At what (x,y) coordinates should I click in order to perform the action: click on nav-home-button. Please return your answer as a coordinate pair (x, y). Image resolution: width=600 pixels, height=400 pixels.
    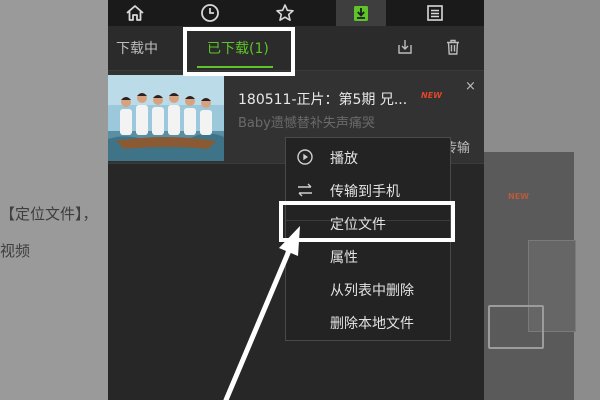
    Looking at the image, I should click on (135, 13).